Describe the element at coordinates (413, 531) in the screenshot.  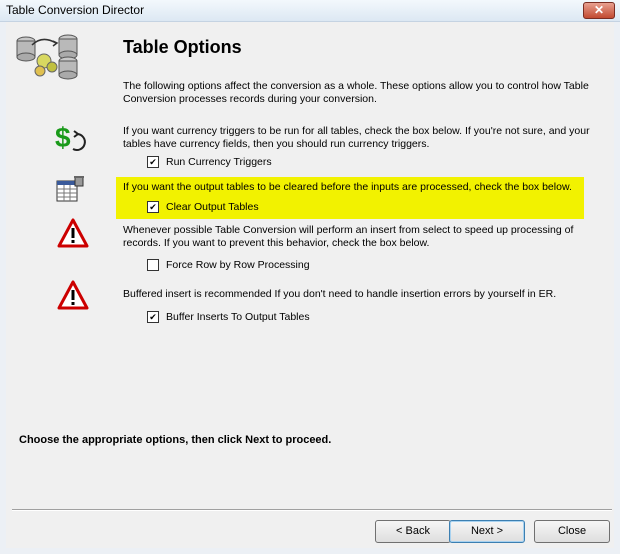
I see `back-button: < Back` at that location.